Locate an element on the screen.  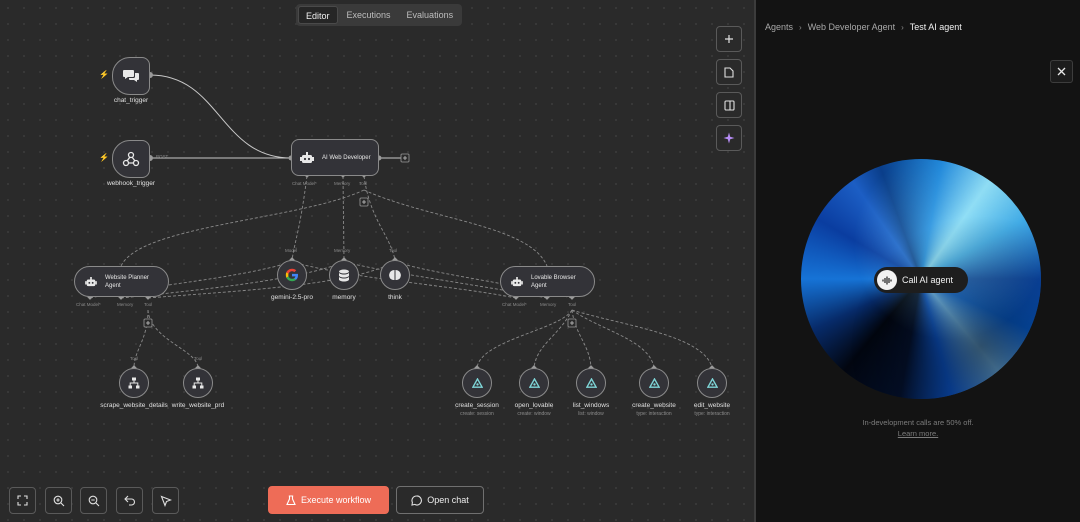
connection-lovable-open is located at coordinates (553, 339).